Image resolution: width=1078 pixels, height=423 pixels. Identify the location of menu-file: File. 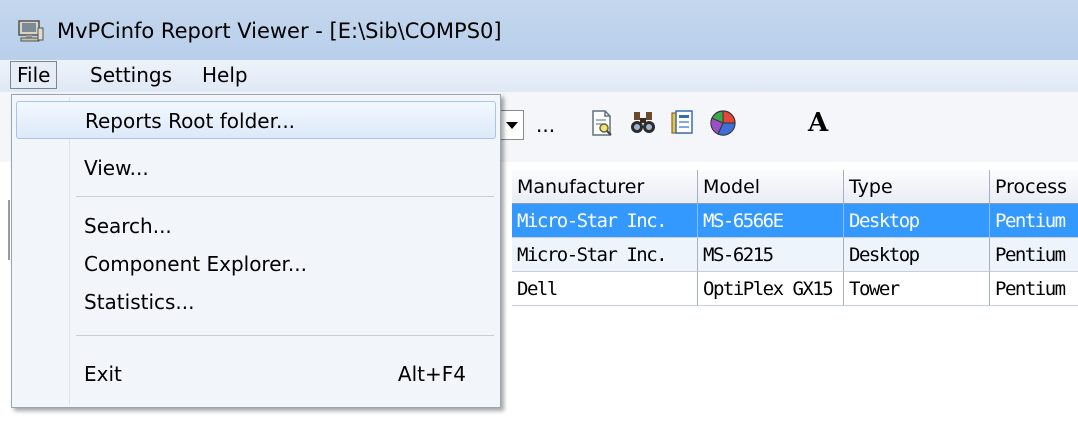
(34, 75).